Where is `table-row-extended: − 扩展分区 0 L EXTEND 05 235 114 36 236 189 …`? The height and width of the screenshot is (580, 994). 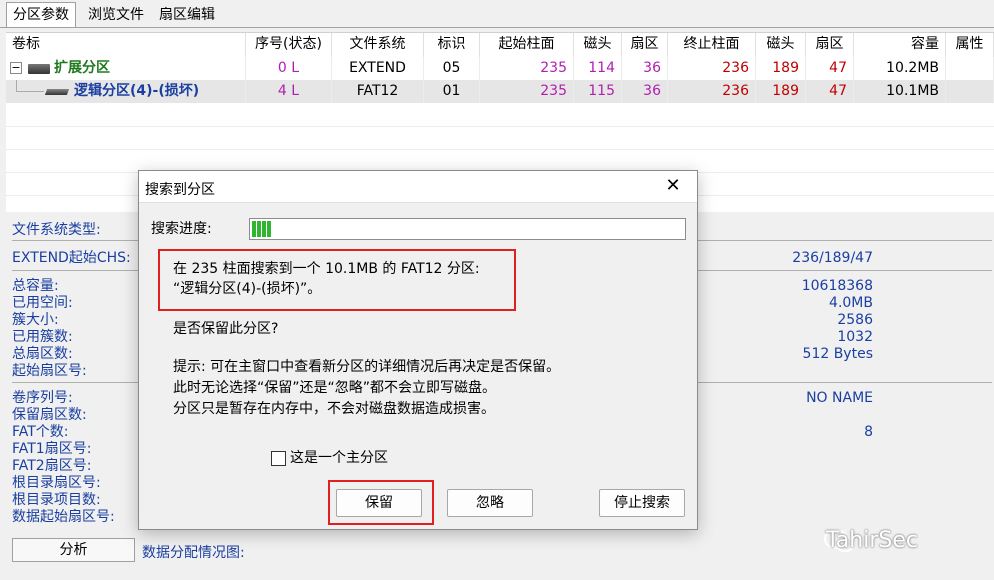 table-row-extended: − 扩展分区 0 L EXTEND 05 235 114 36 236 189 … is located at coordinates (500, 68).